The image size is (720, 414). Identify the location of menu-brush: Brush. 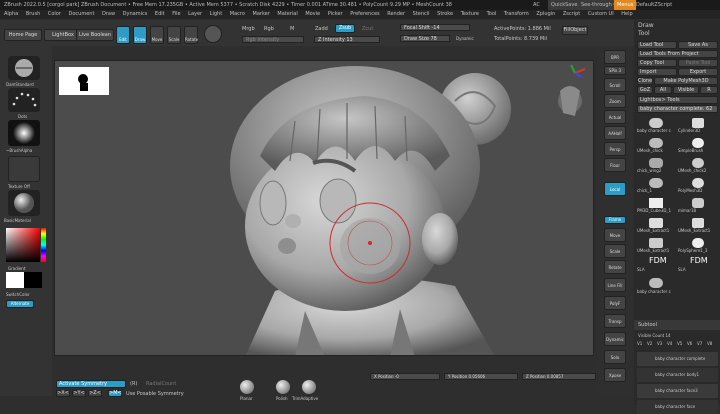
(33, 14).